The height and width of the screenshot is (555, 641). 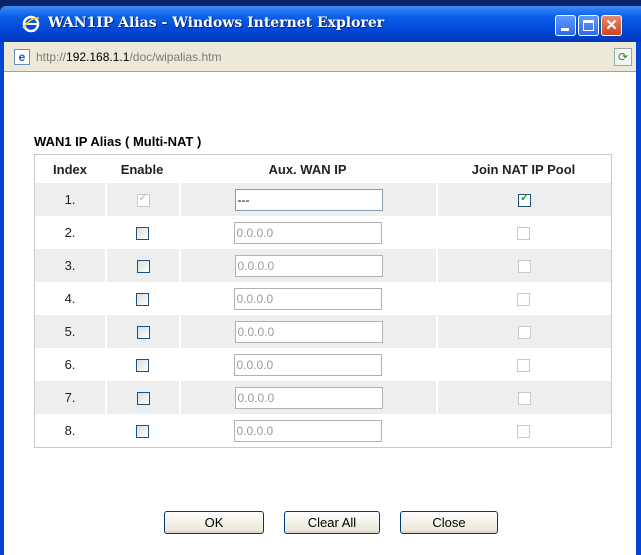 I want to click on row-index: 6., so click(x=70, y=364).